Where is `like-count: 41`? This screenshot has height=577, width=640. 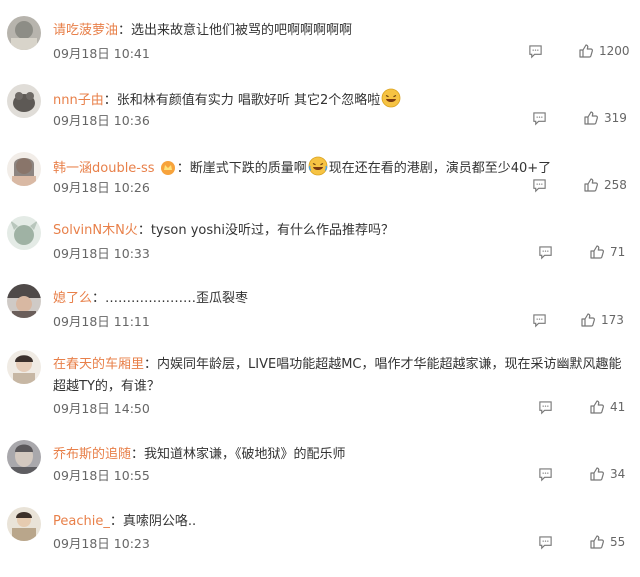
like-count: 41 is located at coordinates (618, 407).